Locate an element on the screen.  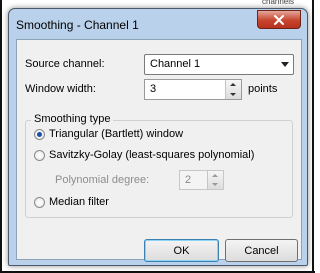
close-button is located at coordinates (279, 19).